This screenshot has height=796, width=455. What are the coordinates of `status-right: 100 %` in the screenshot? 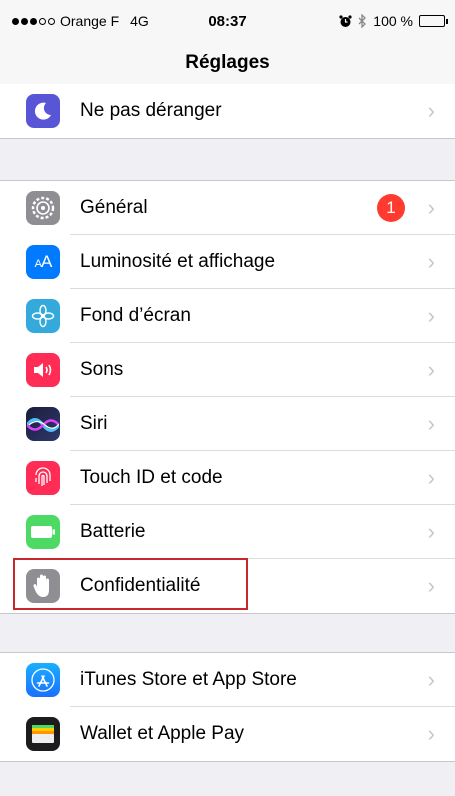 It's located at (393, 21).